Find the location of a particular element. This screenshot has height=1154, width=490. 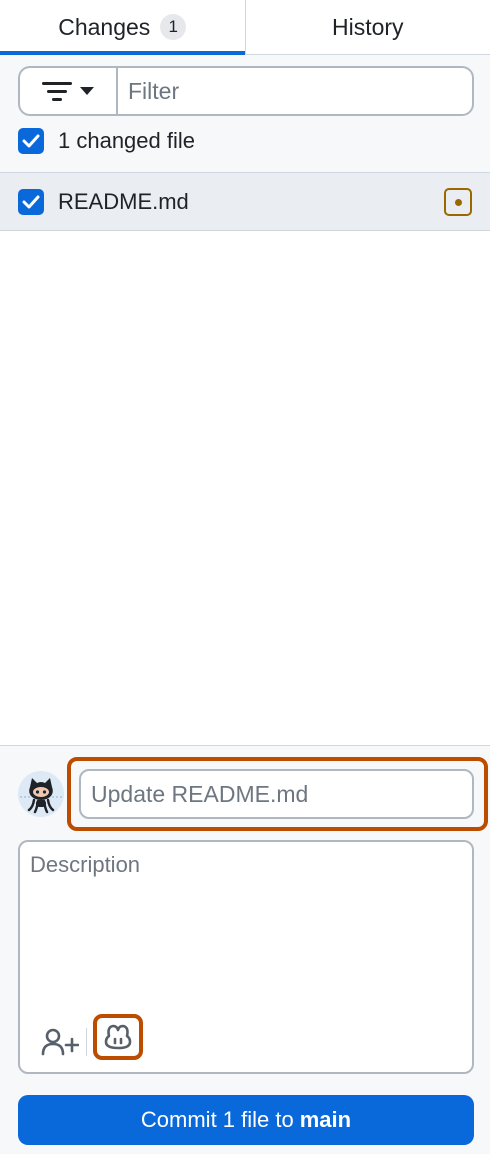

person-add-icon is located at coordinates (60, 1042).